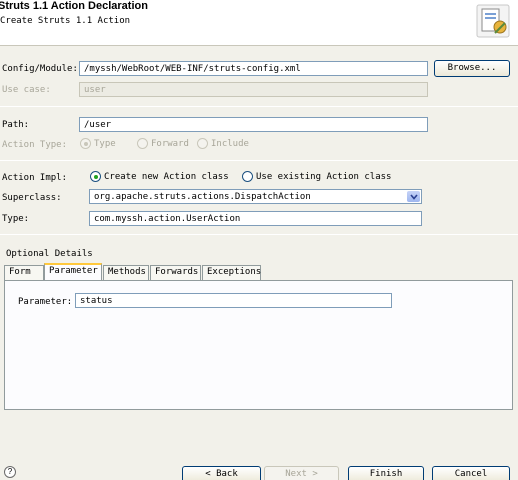 Image resolution: width=518 pixels, height=480 pixels. Describe the element at coordinates (413, 196) in the screenshot. I see `chevron-down-icon` at that location.